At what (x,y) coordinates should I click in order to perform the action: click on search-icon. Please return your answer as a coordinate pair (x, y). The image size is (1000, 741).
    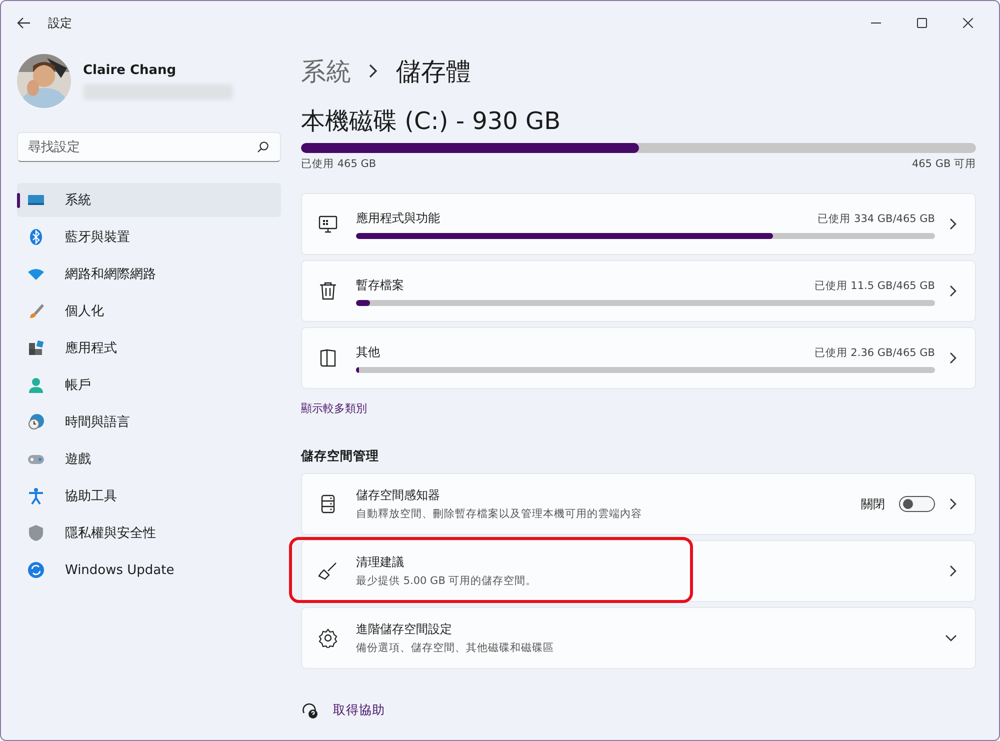
    Looking at the image, I should click on (263, 147).